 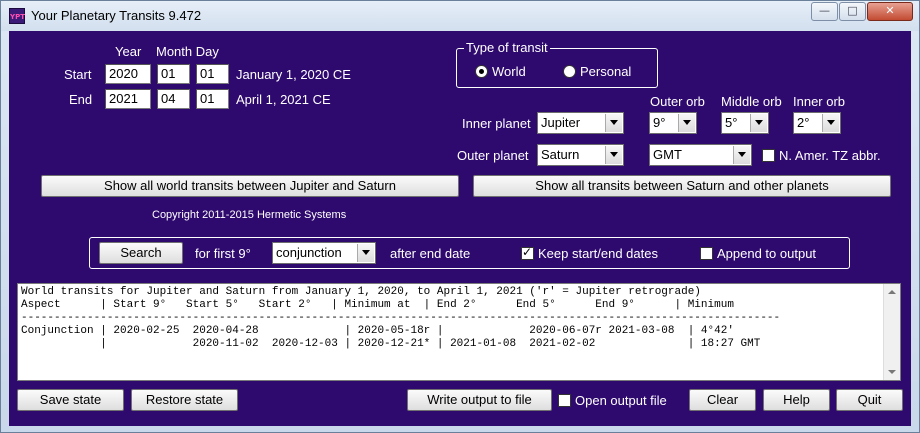 I want to click on quit-button: Quit, so click(x=869, y=400).